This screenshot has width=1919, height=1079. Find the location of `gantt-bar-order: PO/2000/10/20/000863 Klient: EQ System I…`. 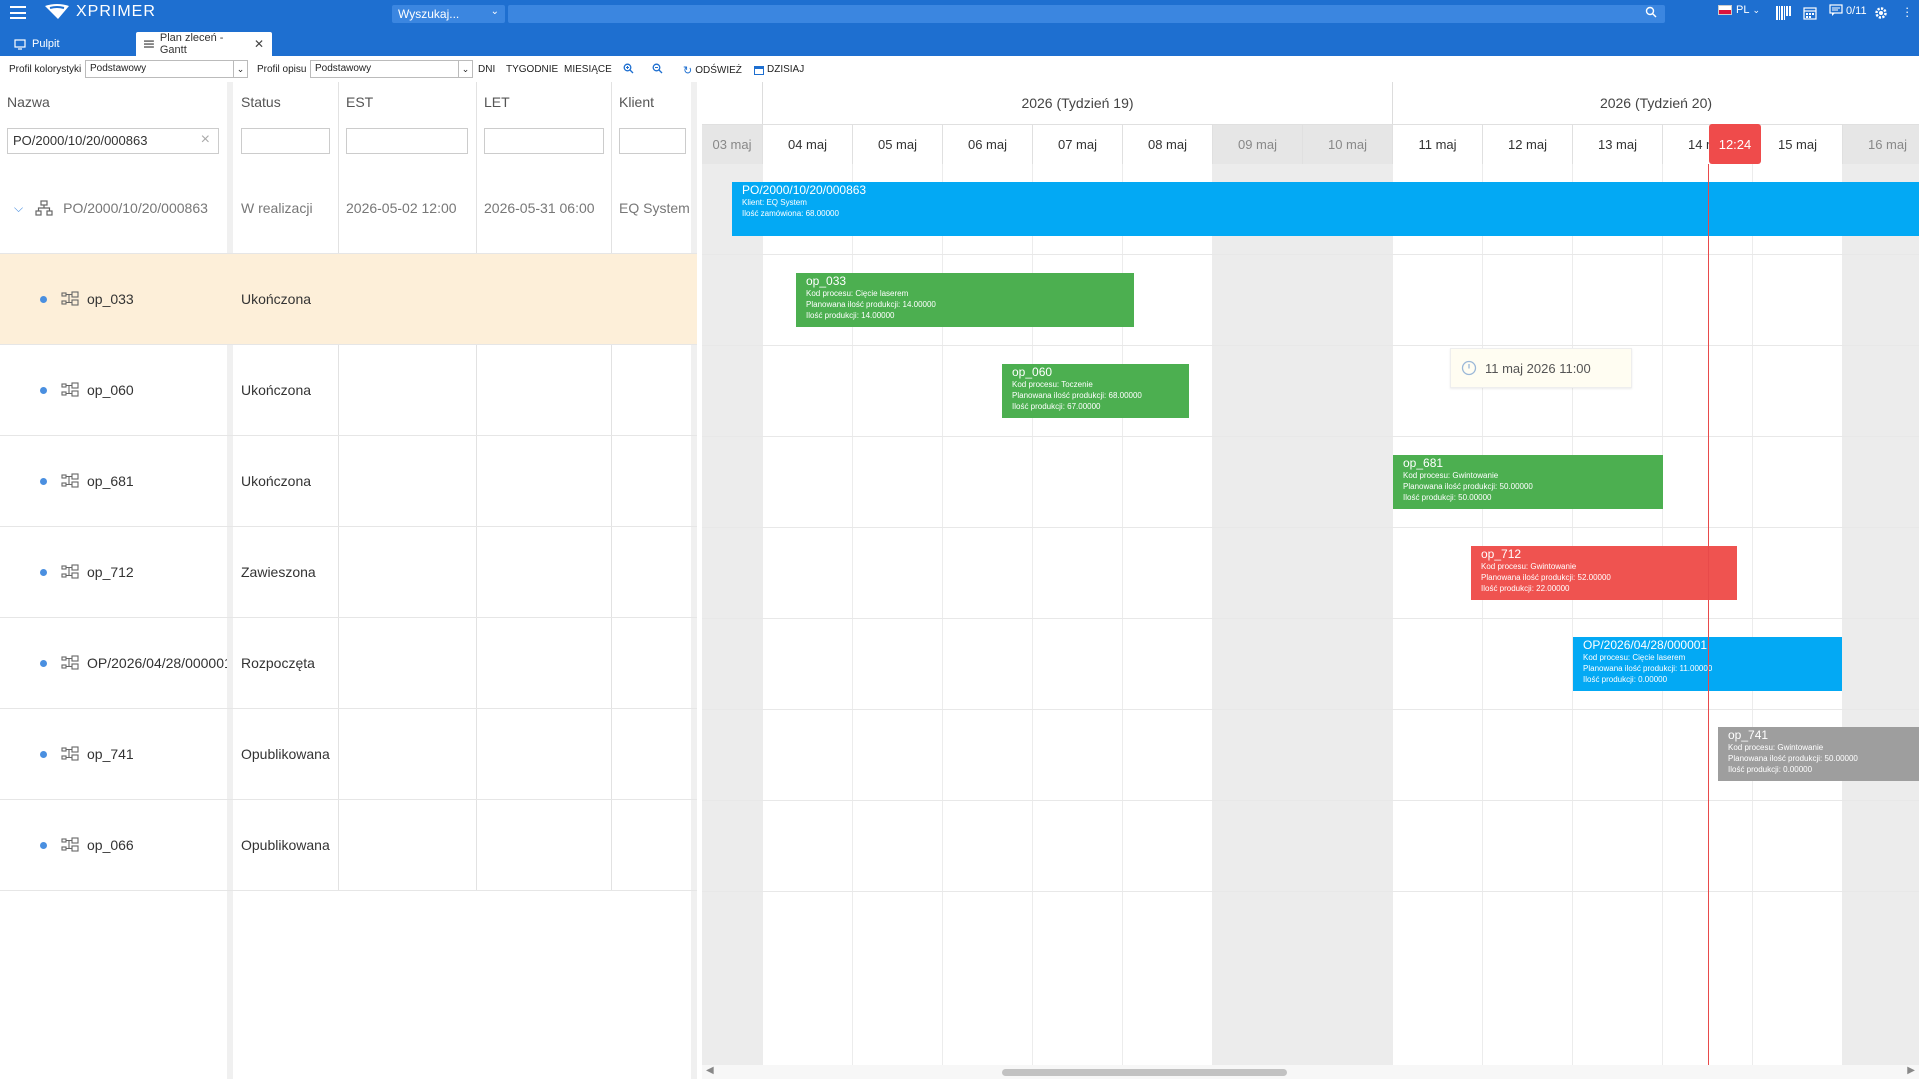

gantt-bar-order: PO/2000/10/20/000863 Klient: EQ System I… is located at coordinates (1325, 209).